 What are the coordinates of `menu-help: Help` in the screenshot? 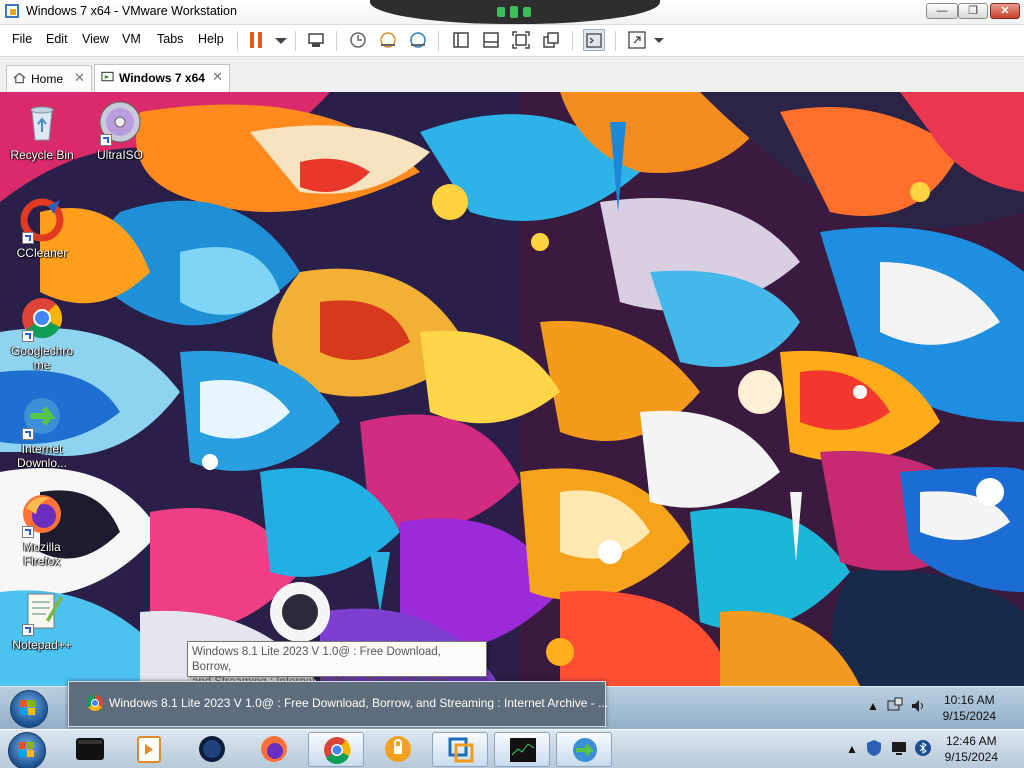 It's located at (211, 39).